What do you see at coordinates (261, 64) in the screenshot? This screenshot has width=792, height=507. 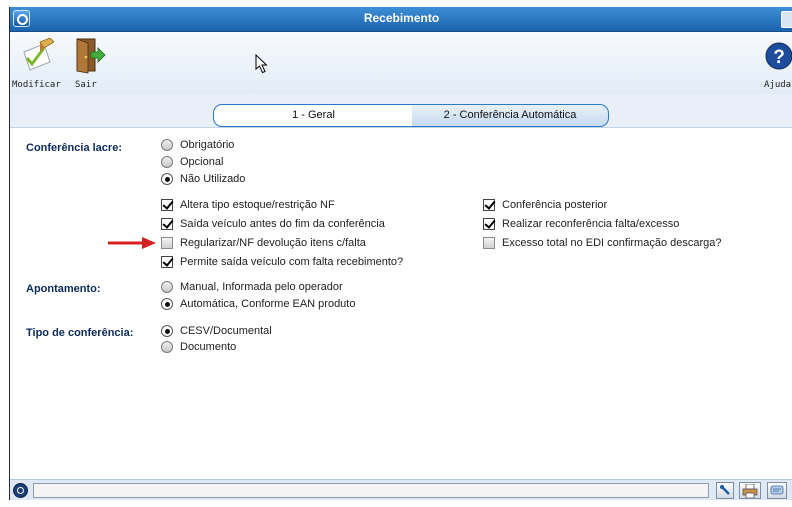 I see `cursor-icon` at bounding box center [261, 64].